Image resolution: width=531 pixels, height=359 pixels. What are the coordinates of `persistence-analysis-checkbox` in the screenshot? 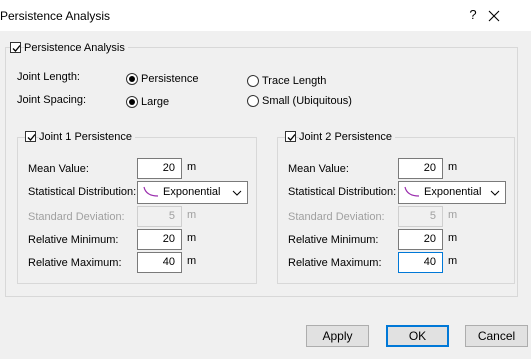 It's located at (15, 47).